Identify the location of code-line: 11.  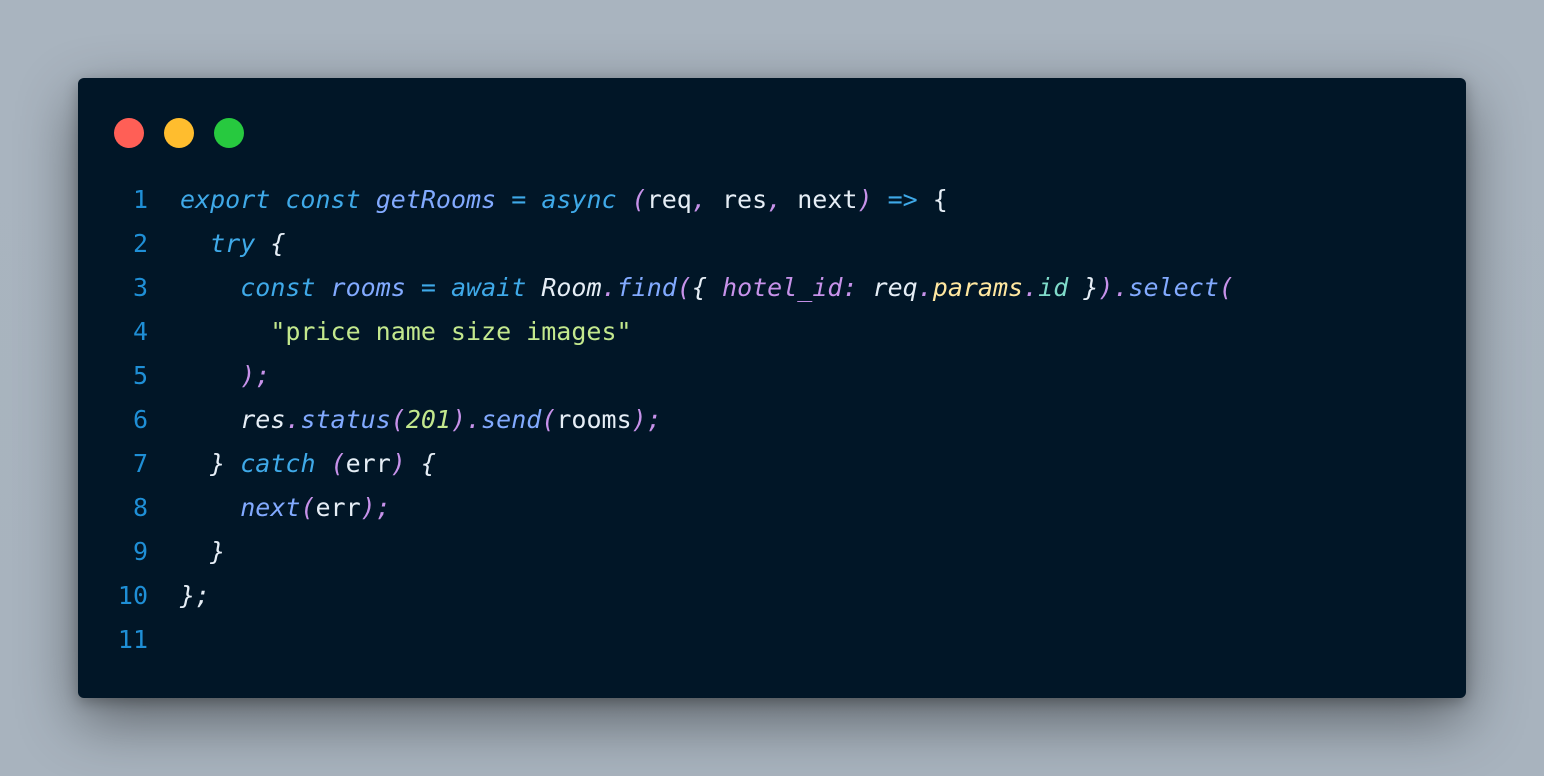
(772, 640).